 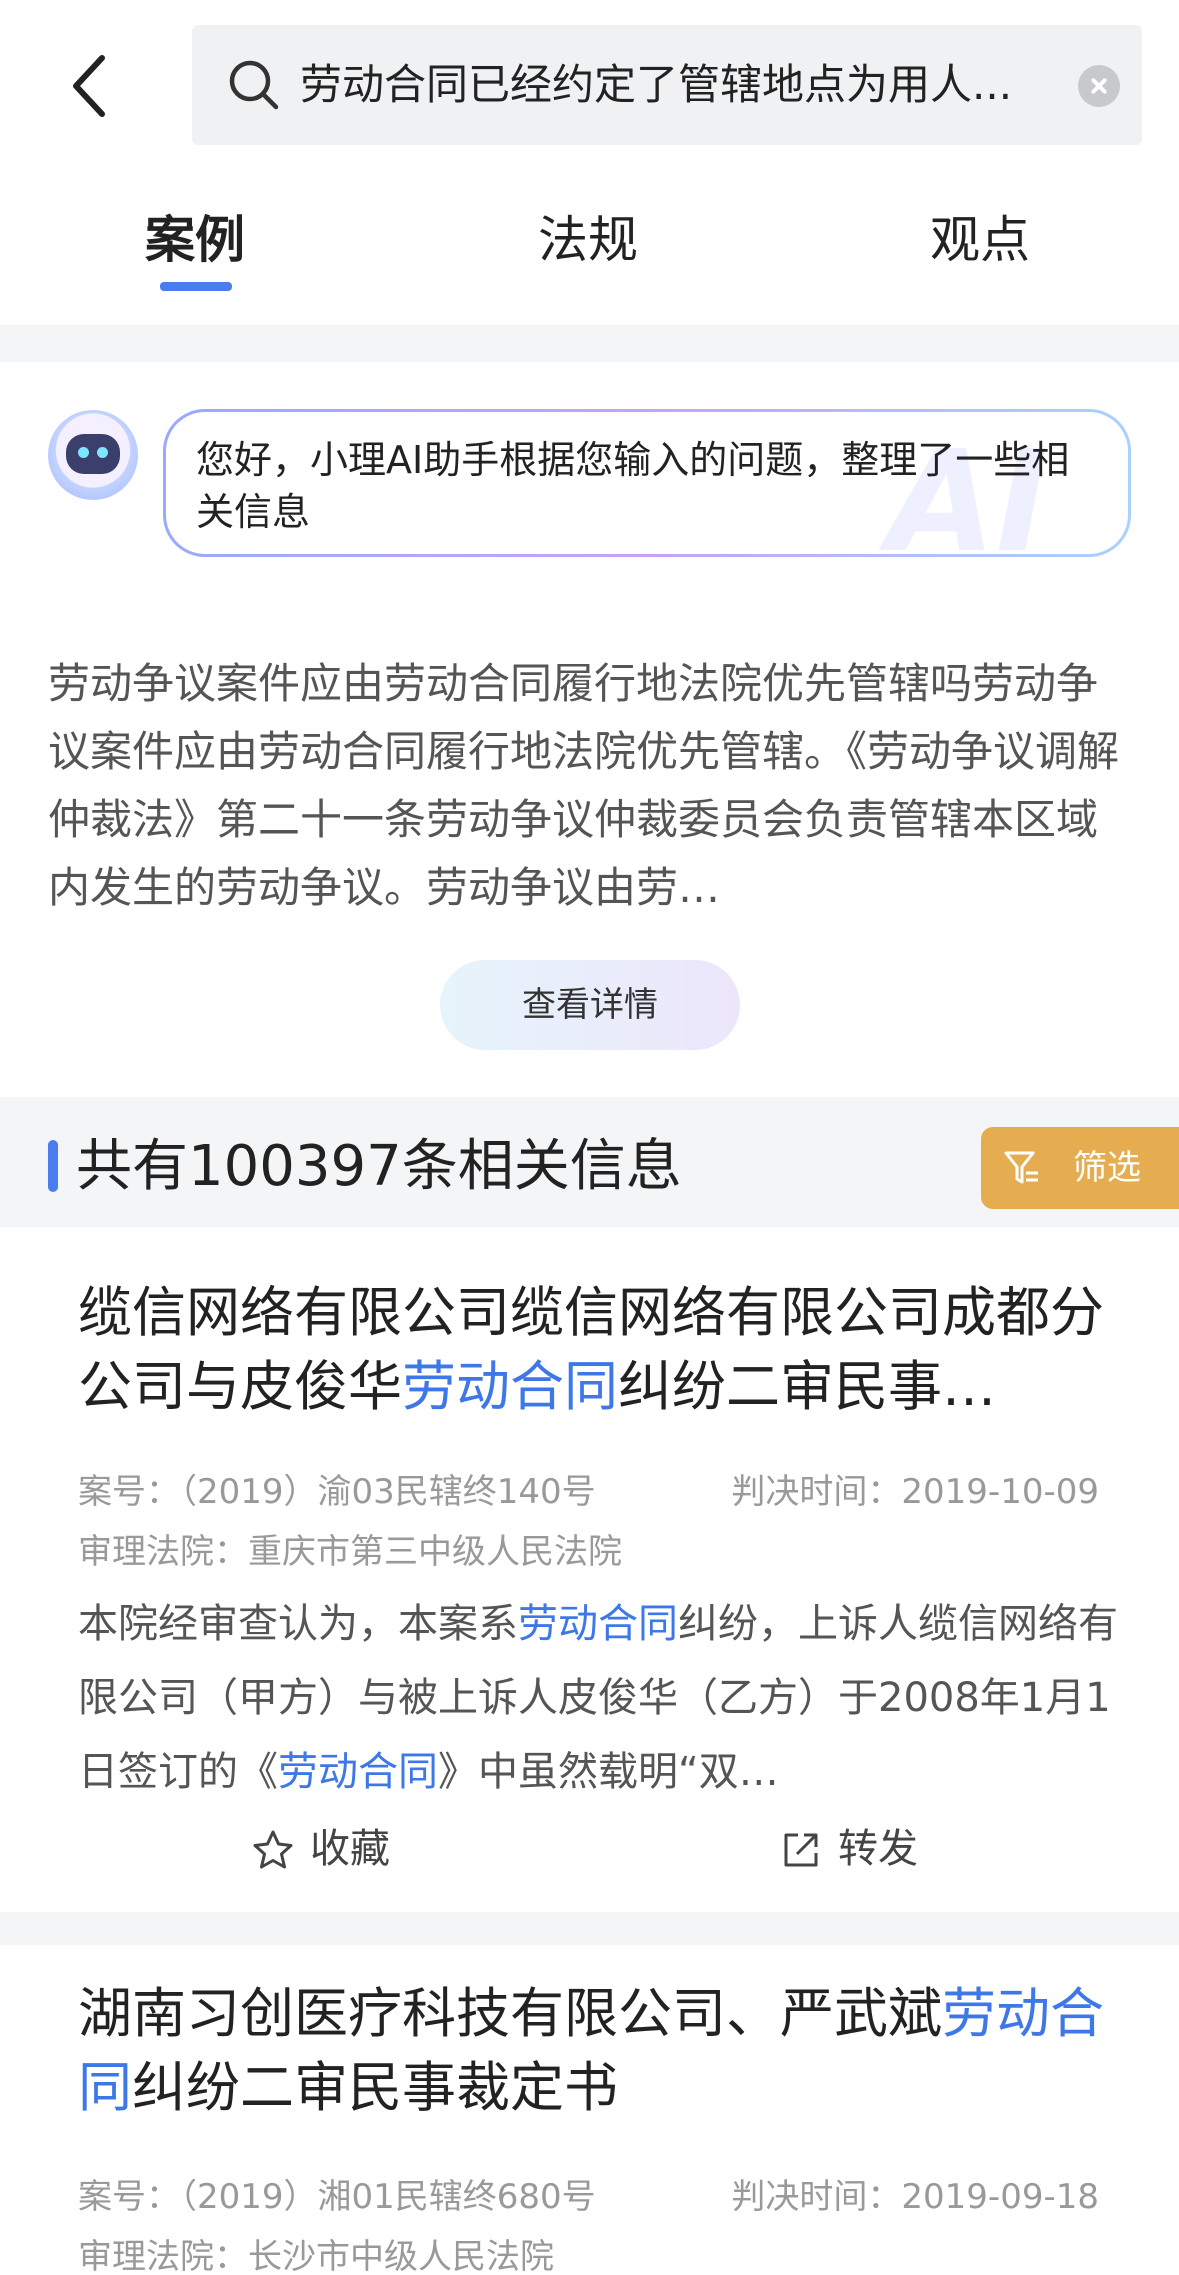 I want to click on tab-cases: 案例, so click(x=195, y=240).